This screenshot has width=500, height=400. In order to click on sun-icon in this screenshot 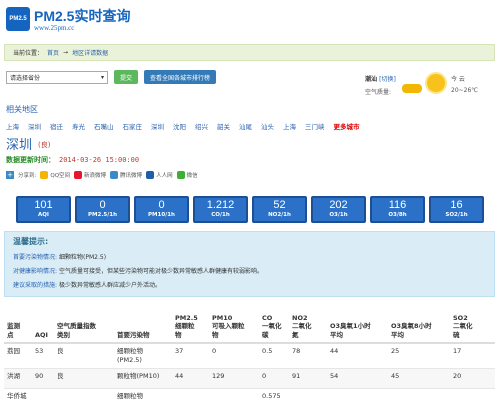, I will do `click(436, 83)`.